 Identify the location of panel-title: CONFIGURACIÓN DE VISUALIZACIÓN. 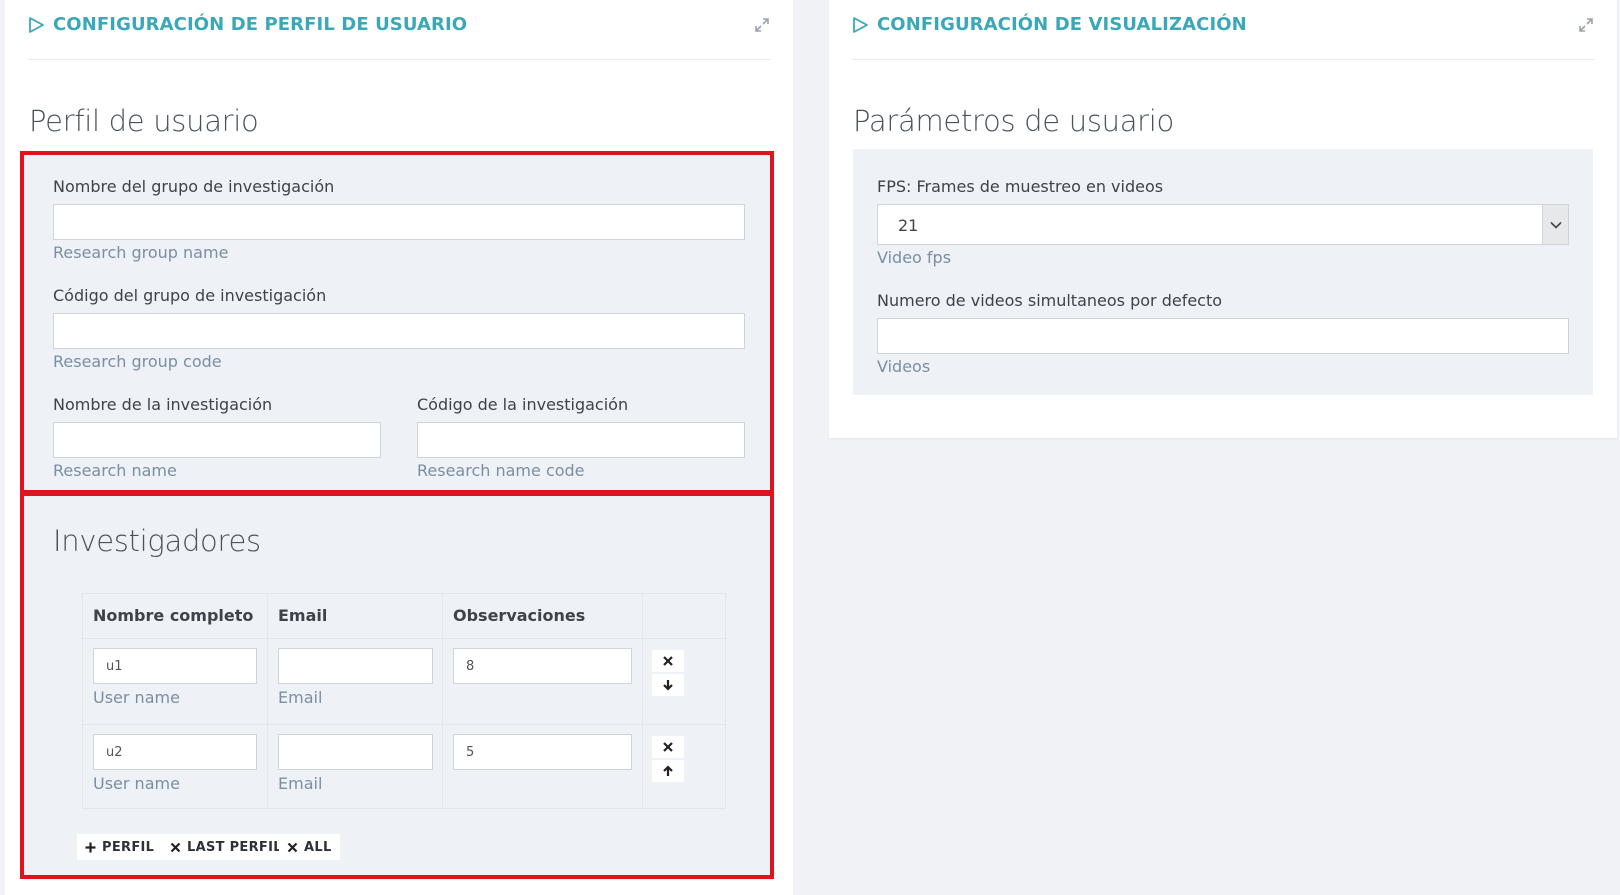
(1049, 24).